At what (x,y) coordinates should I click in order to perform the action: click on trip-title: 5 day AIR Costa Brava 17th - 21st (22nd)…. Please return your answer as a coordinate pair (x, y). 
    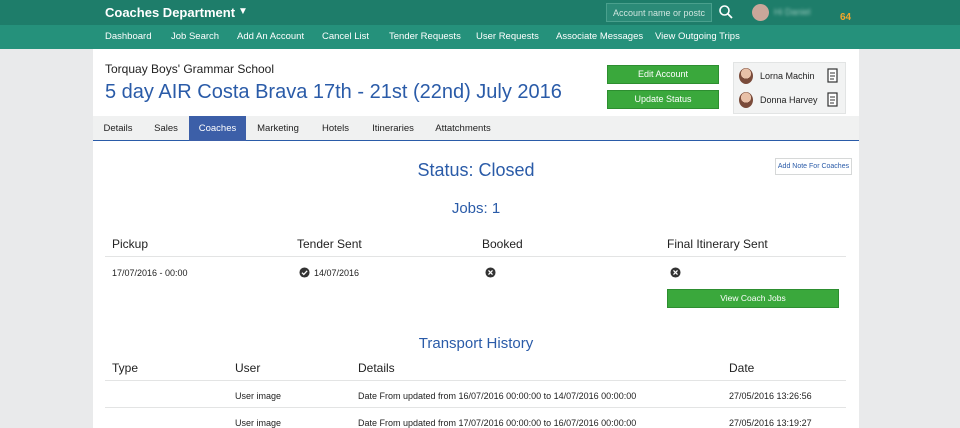
    Looking at the image, I should click on (333, 92).